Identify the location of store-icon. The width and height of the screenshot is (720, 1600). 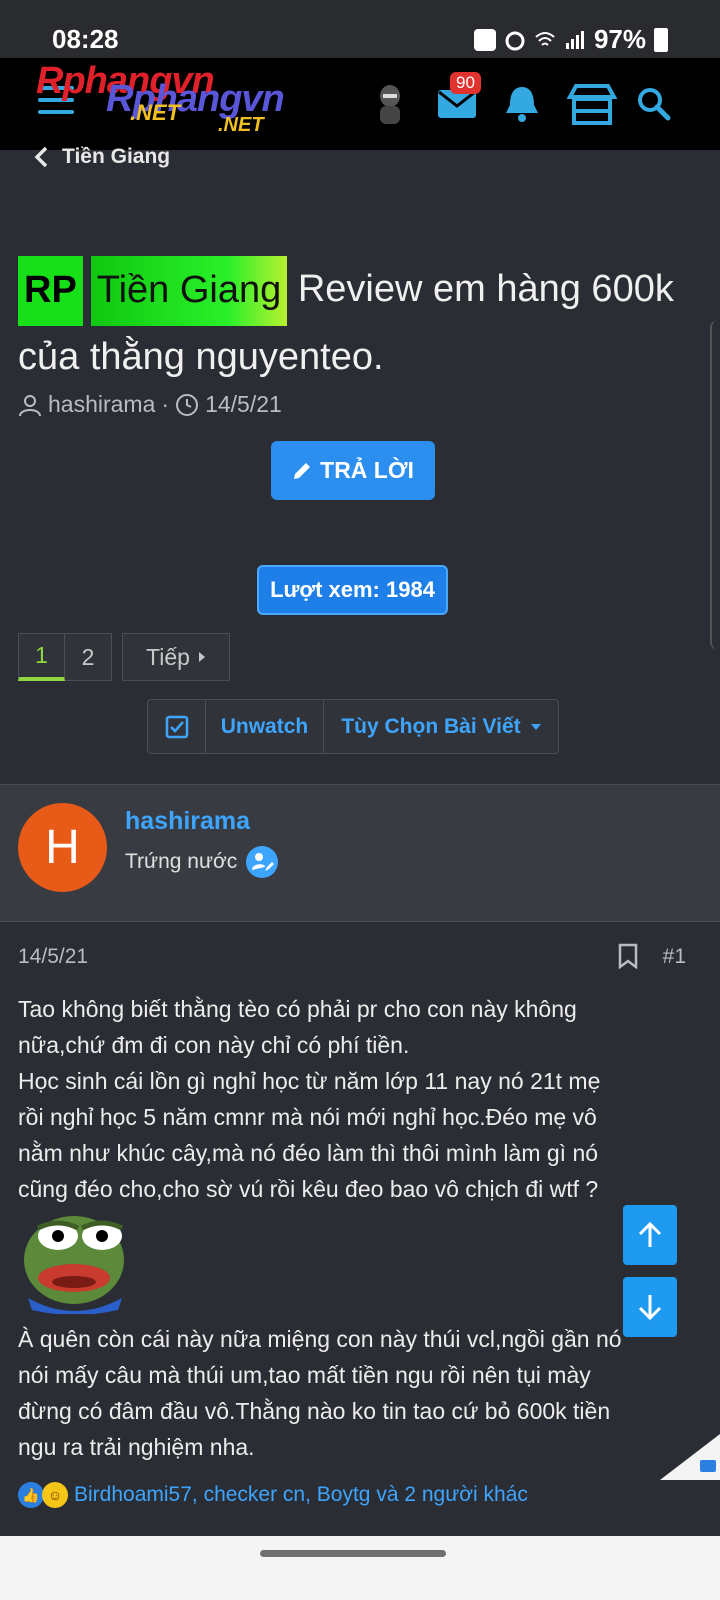
(592, 104).